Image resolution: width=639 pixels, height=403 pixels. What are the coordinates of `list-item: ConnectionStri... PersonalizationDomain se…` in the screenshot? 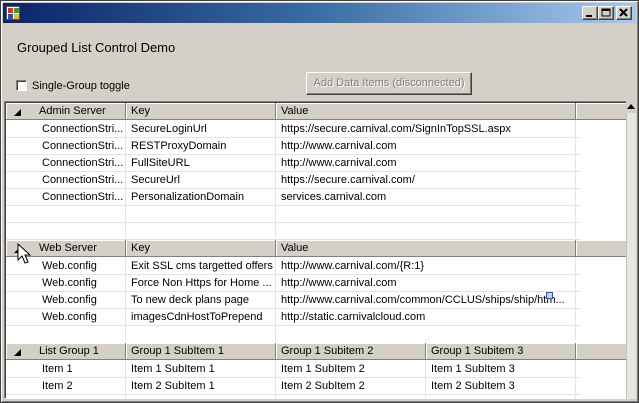 It's located at (317, 197).